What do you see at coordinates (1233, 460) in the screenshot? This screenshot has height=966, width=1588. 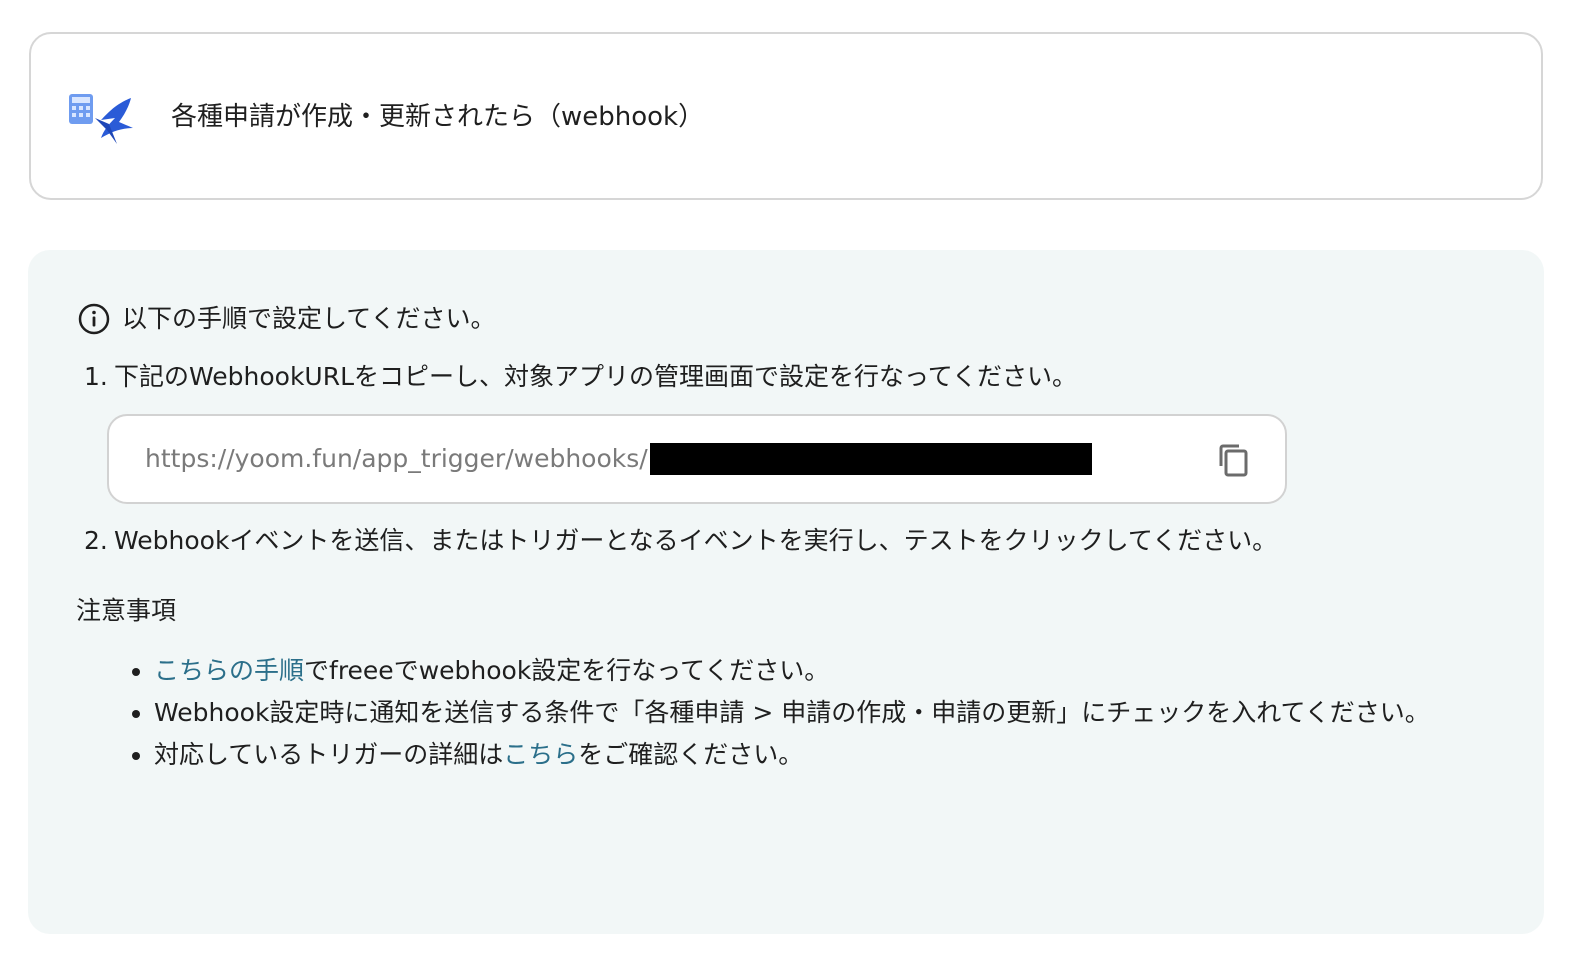 I see `copy-icon` at bounding box center [1233, 460].